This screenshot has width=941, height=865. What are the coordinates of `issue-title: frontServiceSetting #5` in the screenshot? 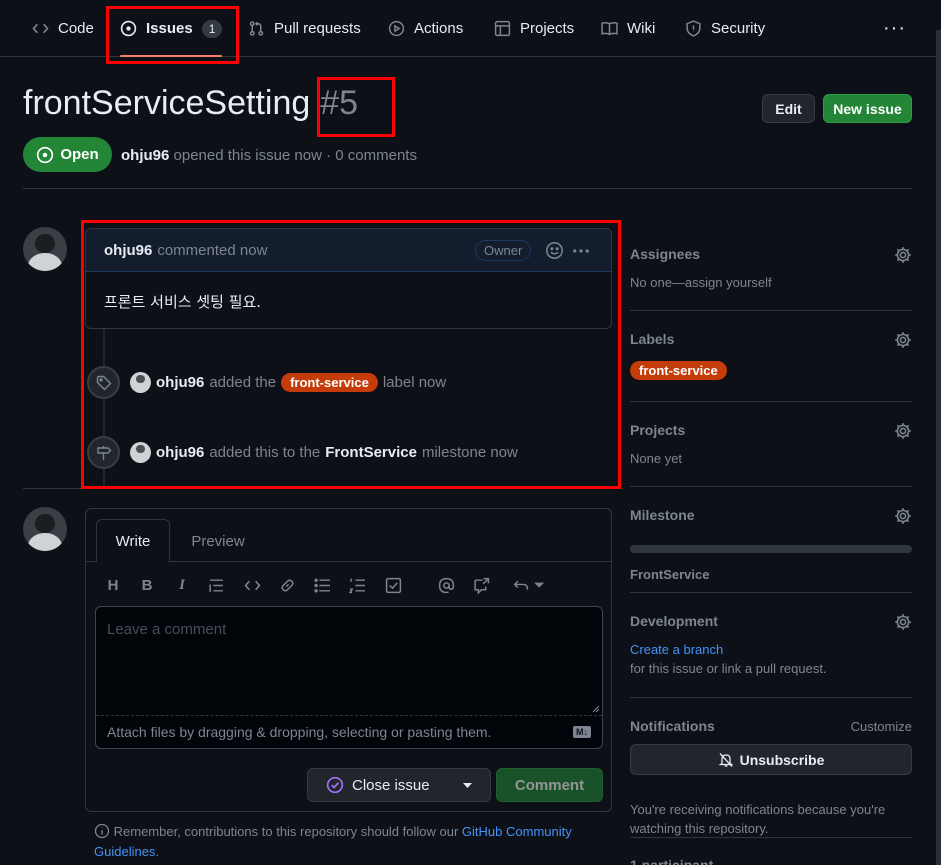 It's located at (190, 103).